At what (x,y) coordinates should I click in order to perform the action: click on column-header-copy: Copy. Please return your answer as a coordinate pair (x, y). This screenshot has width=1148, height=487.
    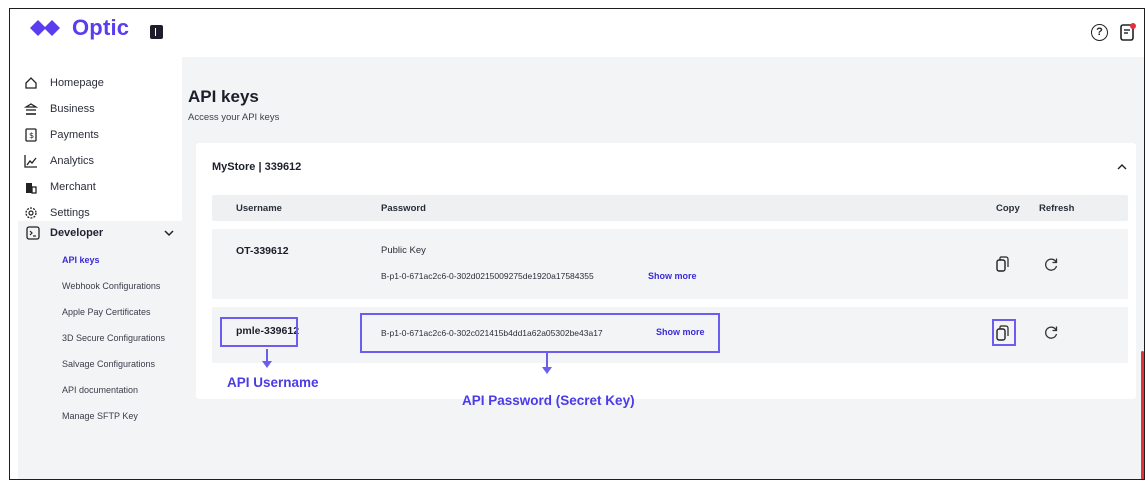
    Looking at the image, I should click on (1008, 208).